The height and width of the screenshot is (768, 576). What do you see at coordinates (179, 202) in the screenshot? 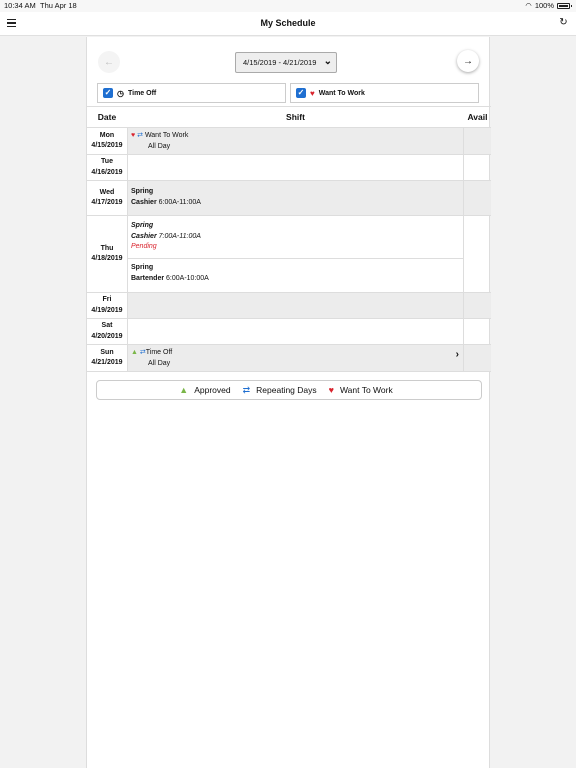
I see `shift-time: 6:00A-11:00A` at bounding box center [179, 202].